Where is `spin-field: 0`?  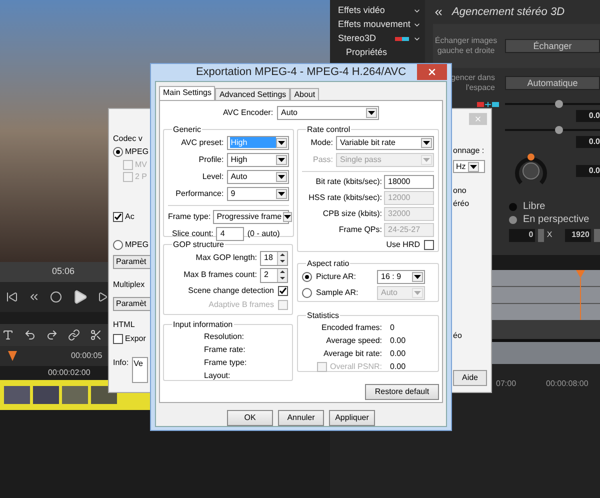 spin-field: 0 is located at coordinates (522, 235).